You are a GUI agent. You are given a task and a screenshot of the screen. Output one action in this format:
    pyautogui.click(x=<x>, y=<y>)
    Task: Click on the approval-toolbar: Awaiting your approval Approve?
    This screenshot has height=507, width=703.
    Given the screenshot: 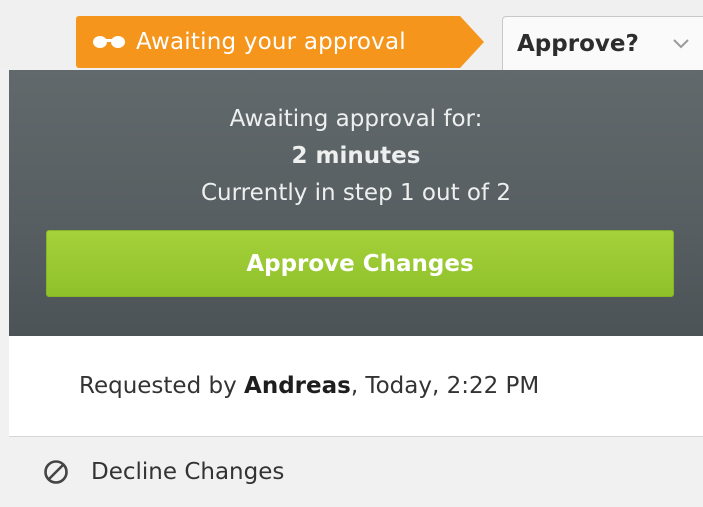 What is the action you would take?
    pyautogui.click(x=351, y=35)
    